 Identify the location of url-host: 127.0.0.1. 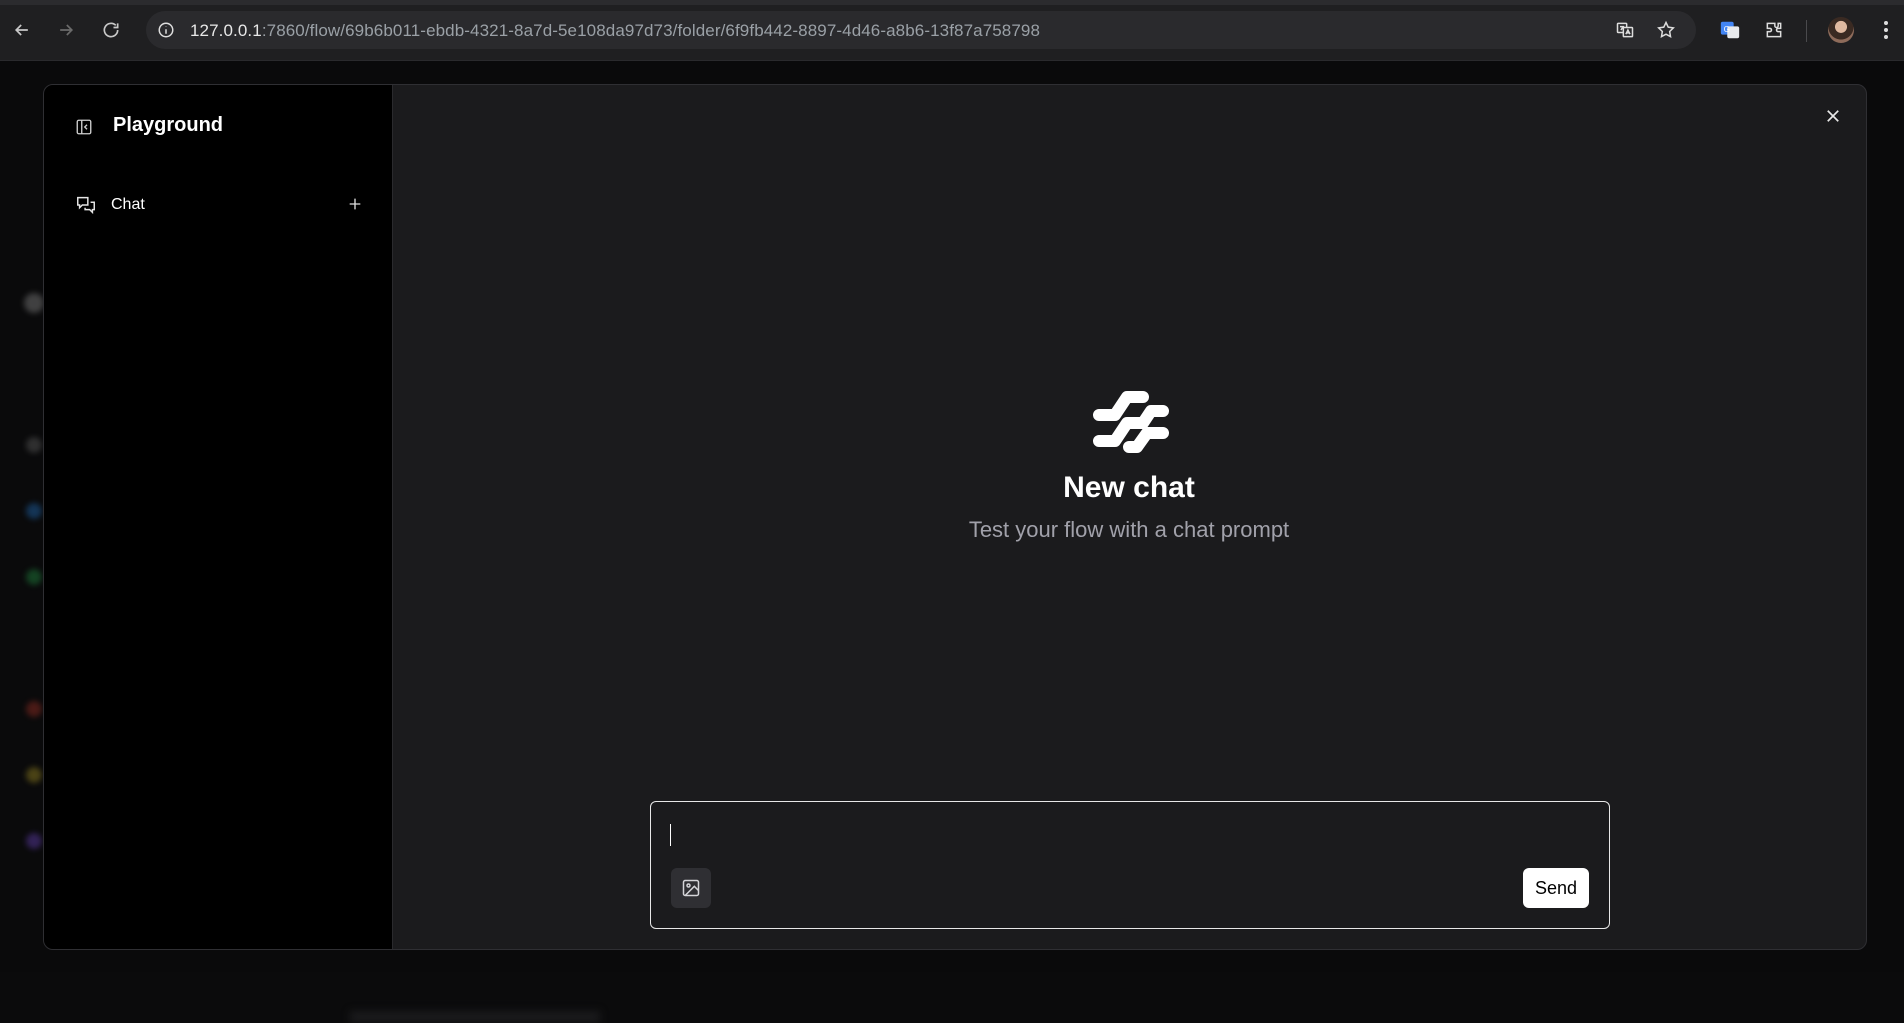
(226, 30).